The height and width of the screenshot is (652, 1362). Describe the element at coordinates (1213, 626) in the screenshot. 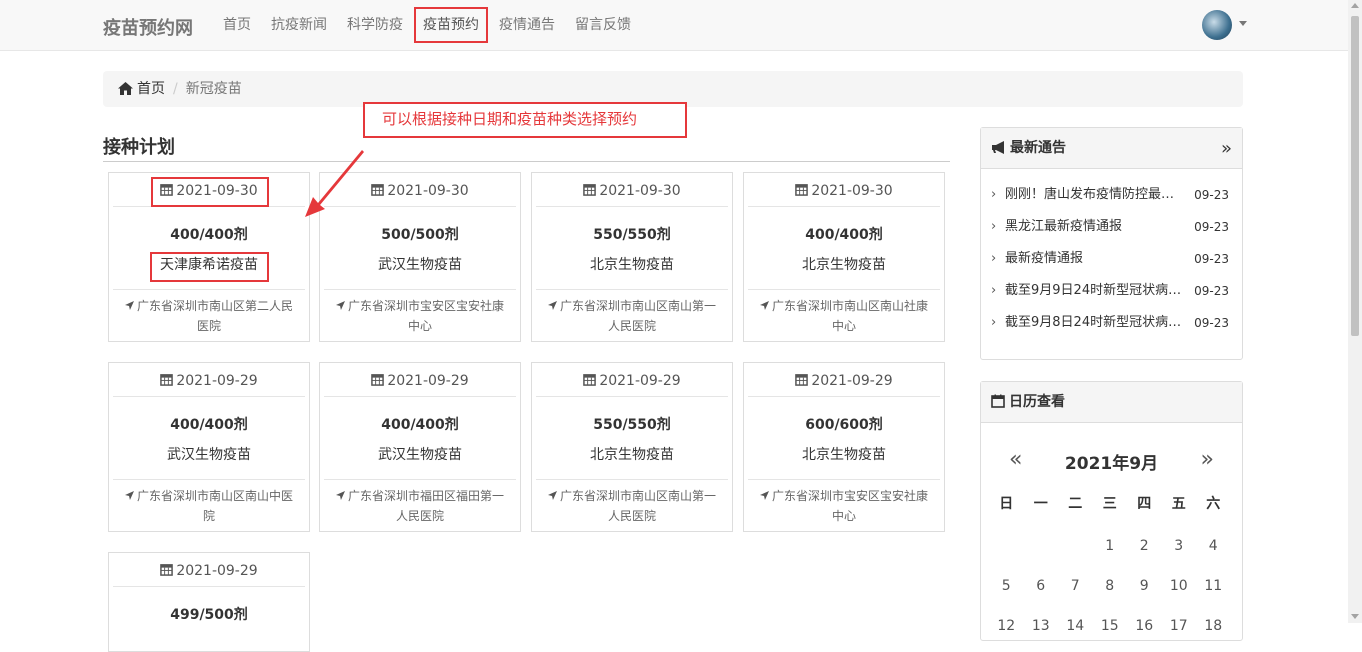

I see `calendar-day: 18` at that location.